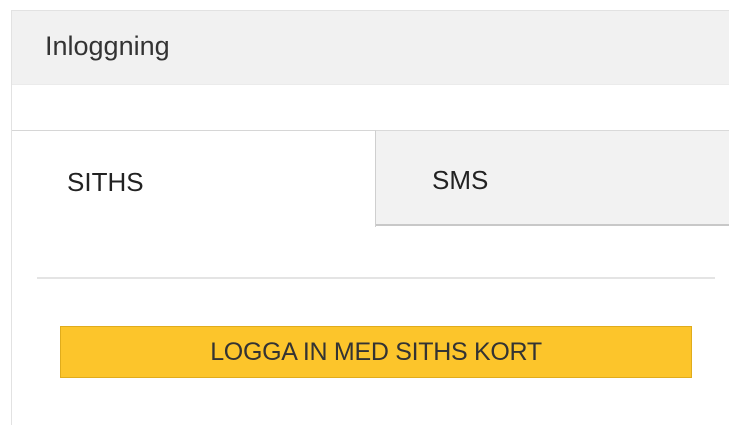 Image resolution: width=729 pixels, height=425 pixels. Describe the element at coordinates (376, 278) in the screenshot. I see `content-divider` at that location.